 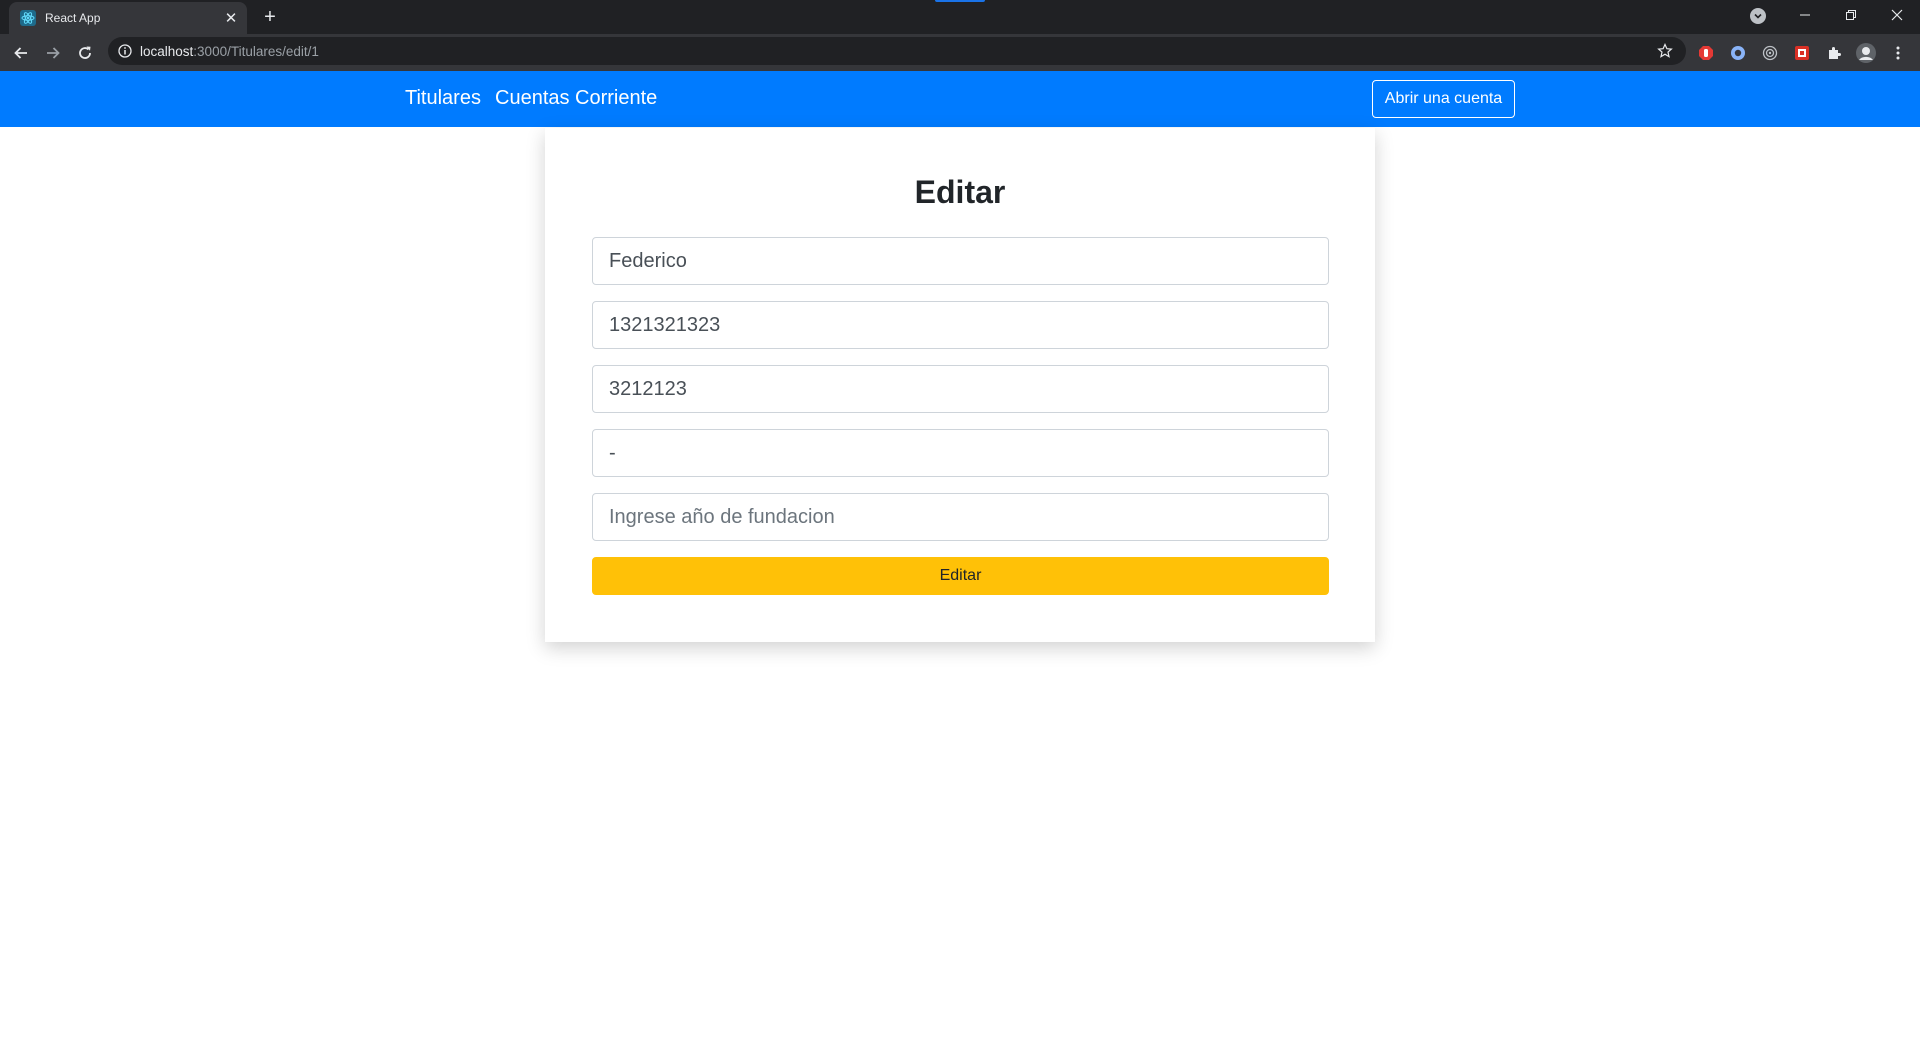 I want to click on extension-circle-icon, so click(x=1738, y=53).